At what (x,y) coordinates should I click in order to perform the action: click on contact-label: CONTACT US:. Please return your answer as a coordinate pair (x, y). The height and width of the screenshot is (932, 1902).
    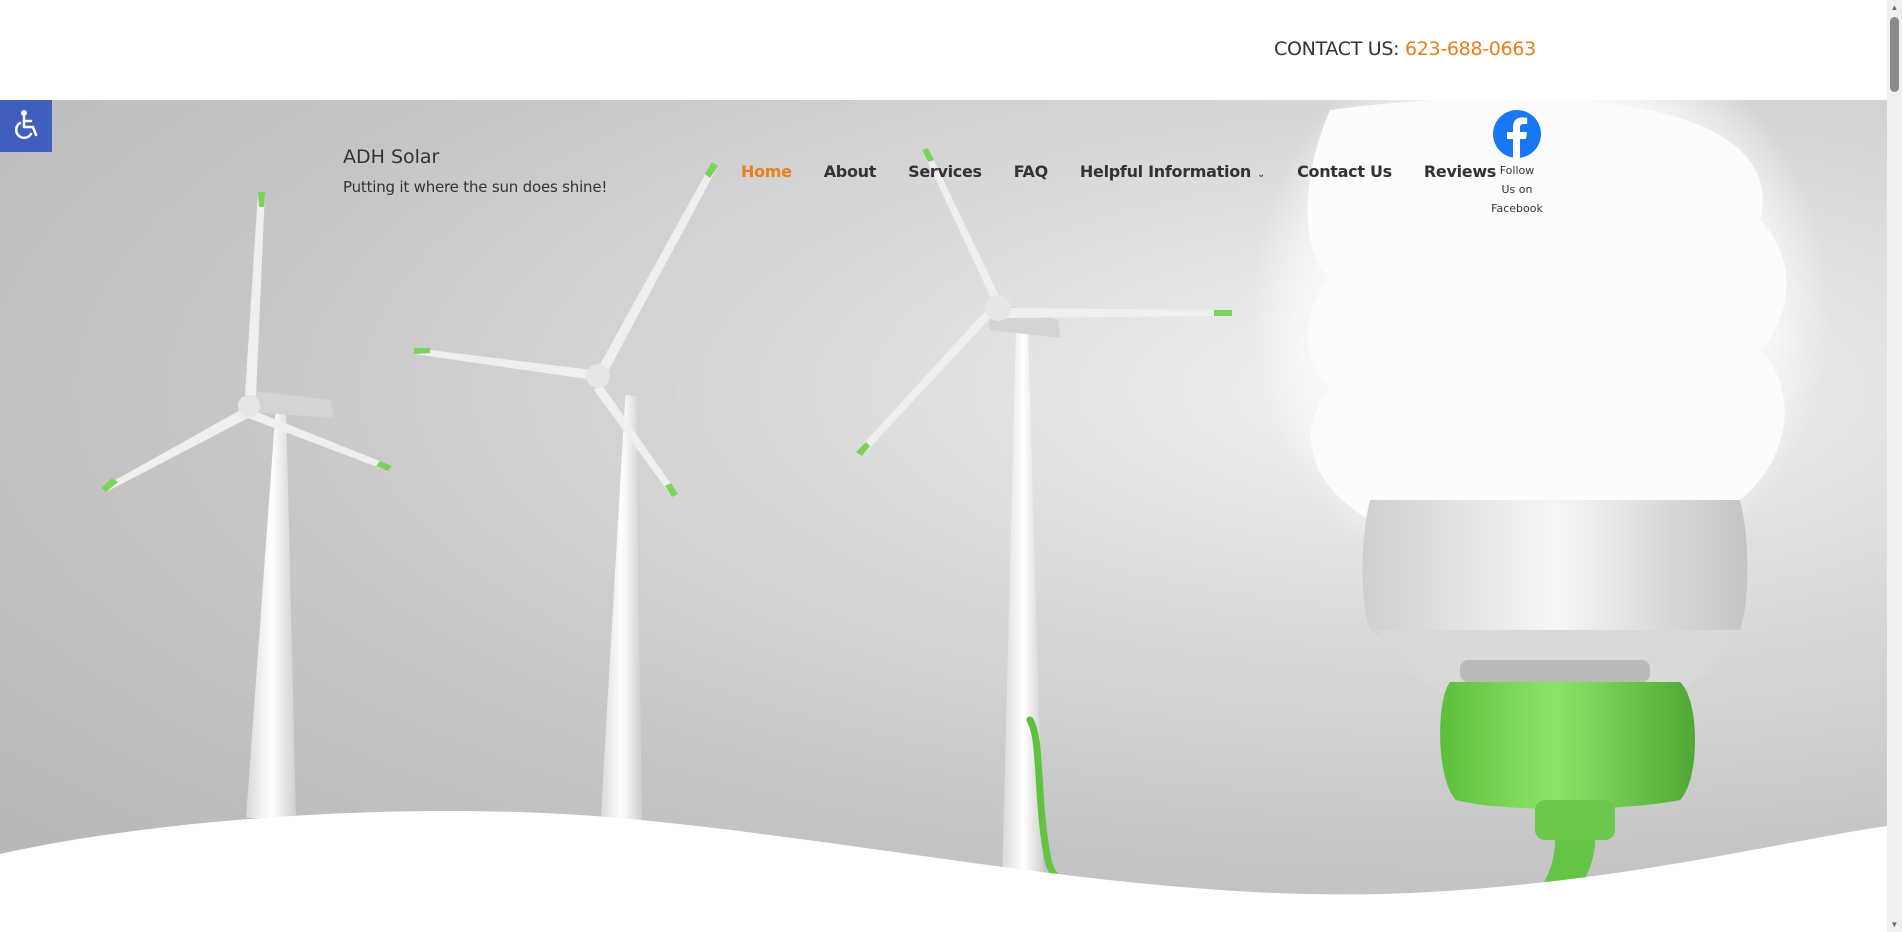
    Looking at the image, I should click on (1339, 49).